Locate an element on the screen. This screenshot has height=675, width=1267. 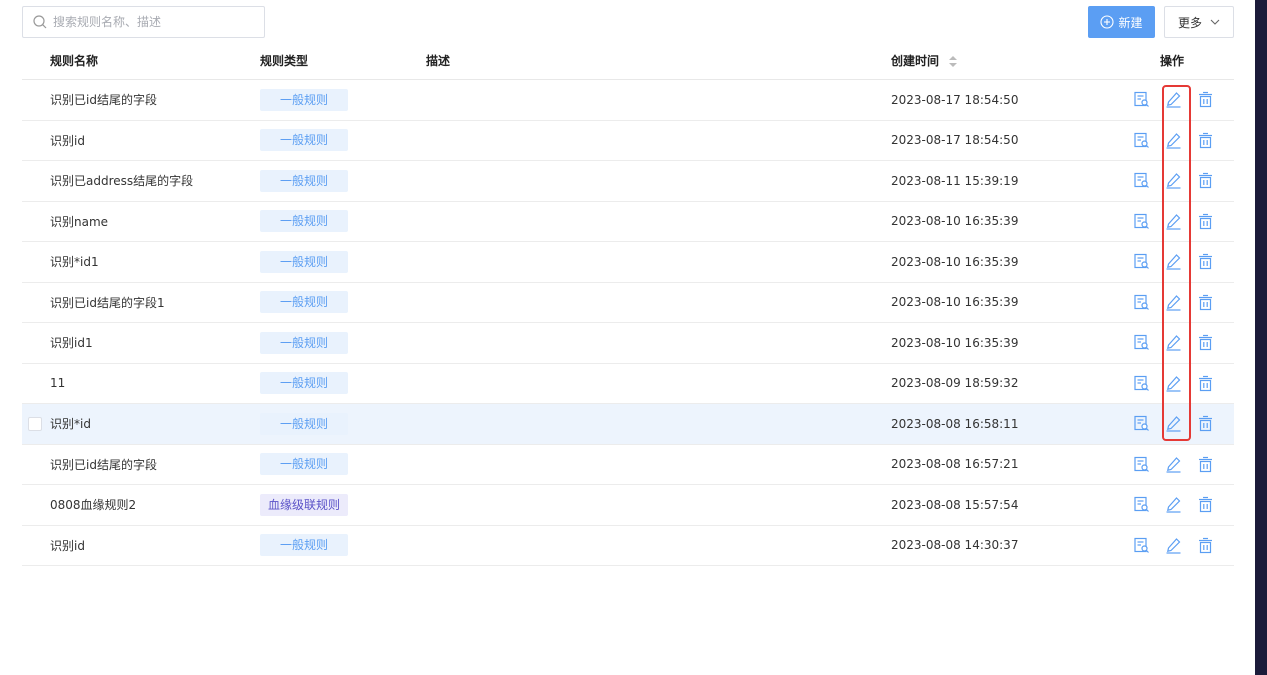
rule-name: 识别*id1 is located at coordinates (74, 262).